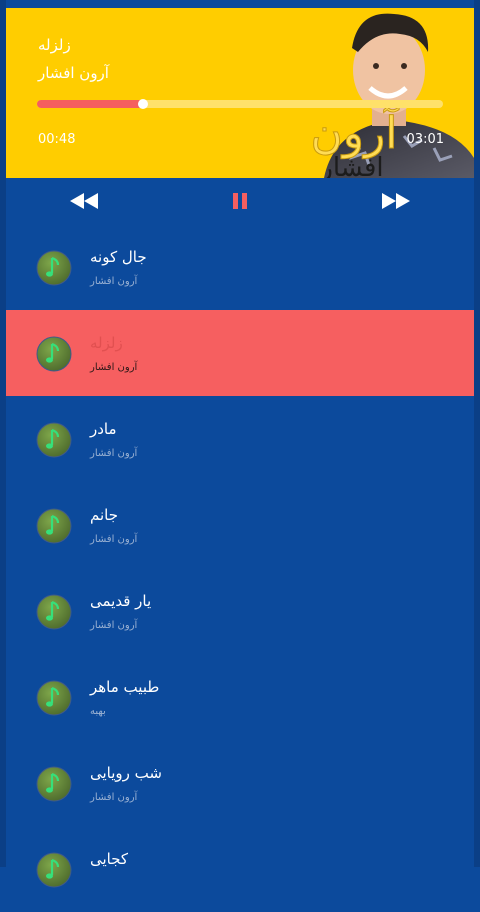 Image resolution: width=480 pixels, height=912 pixels. I want to click on song-title: کجایی, so click(109, 859).